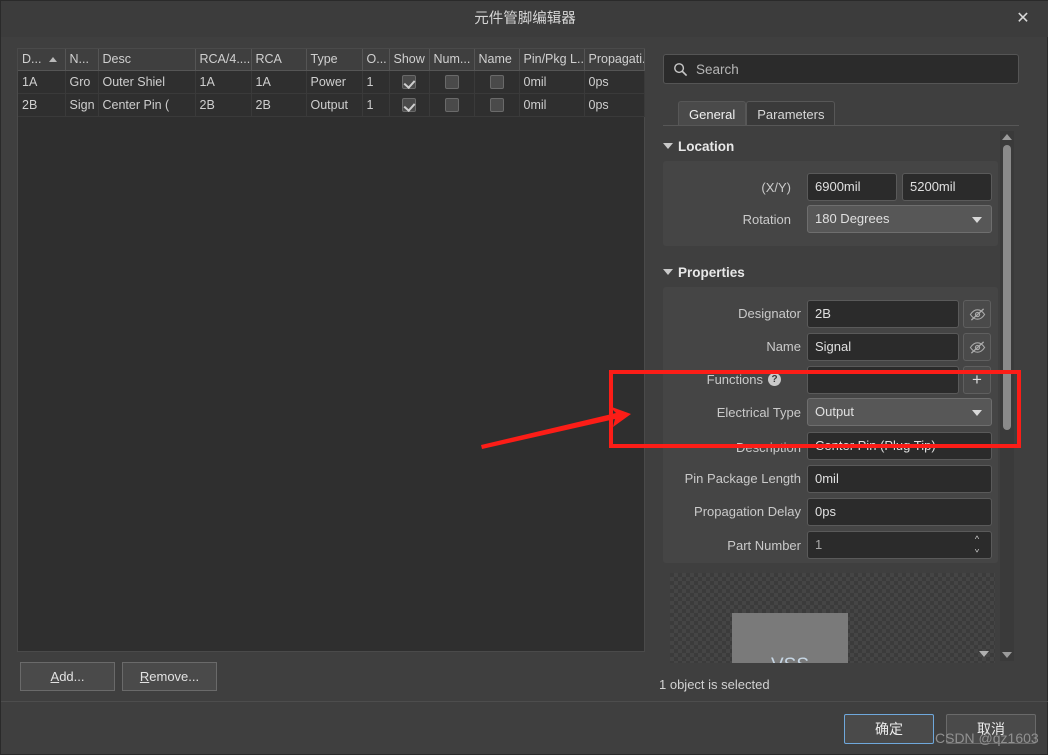 The image size is (1048, 755). I want to click on cell-rca: 1A, so click(279, 82).